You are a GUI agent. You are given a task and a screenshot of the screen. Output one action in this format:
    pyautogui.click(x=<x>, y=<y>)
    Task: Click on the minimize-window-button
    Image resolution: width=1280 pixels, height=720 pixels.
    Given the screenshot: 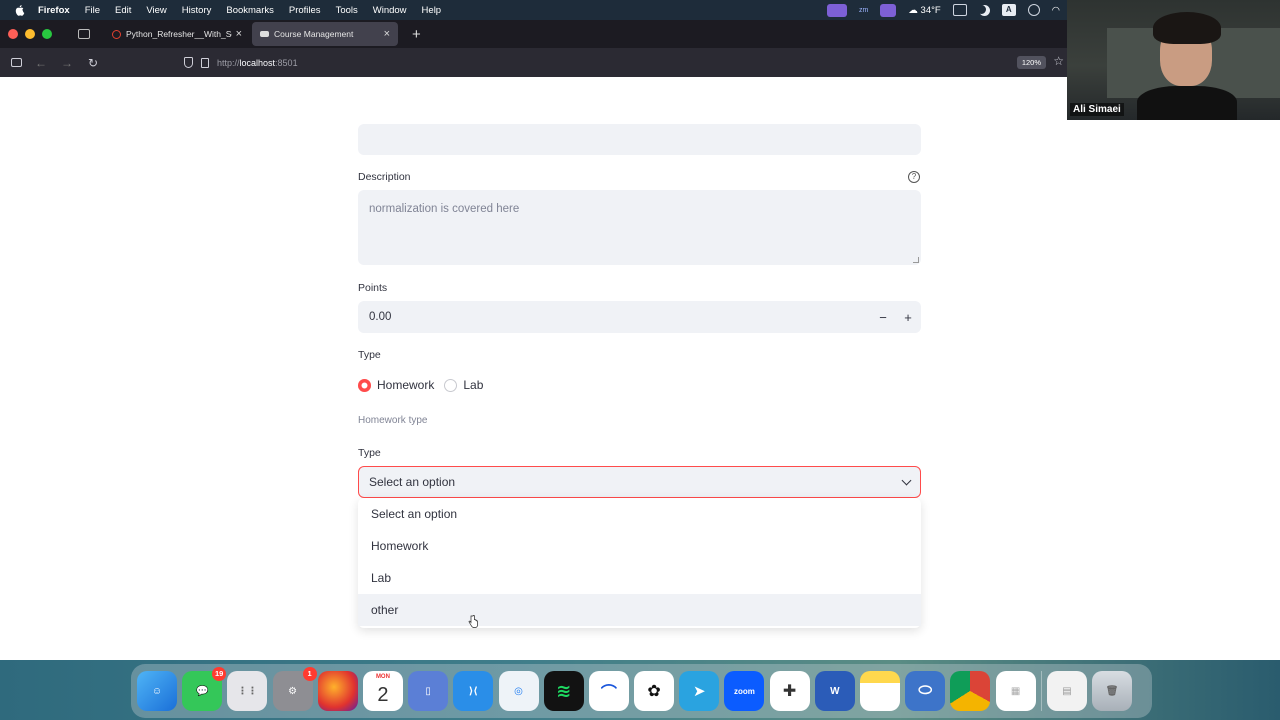 What is the action you would take?
    pyautogui.click(x=30, y=34)
    